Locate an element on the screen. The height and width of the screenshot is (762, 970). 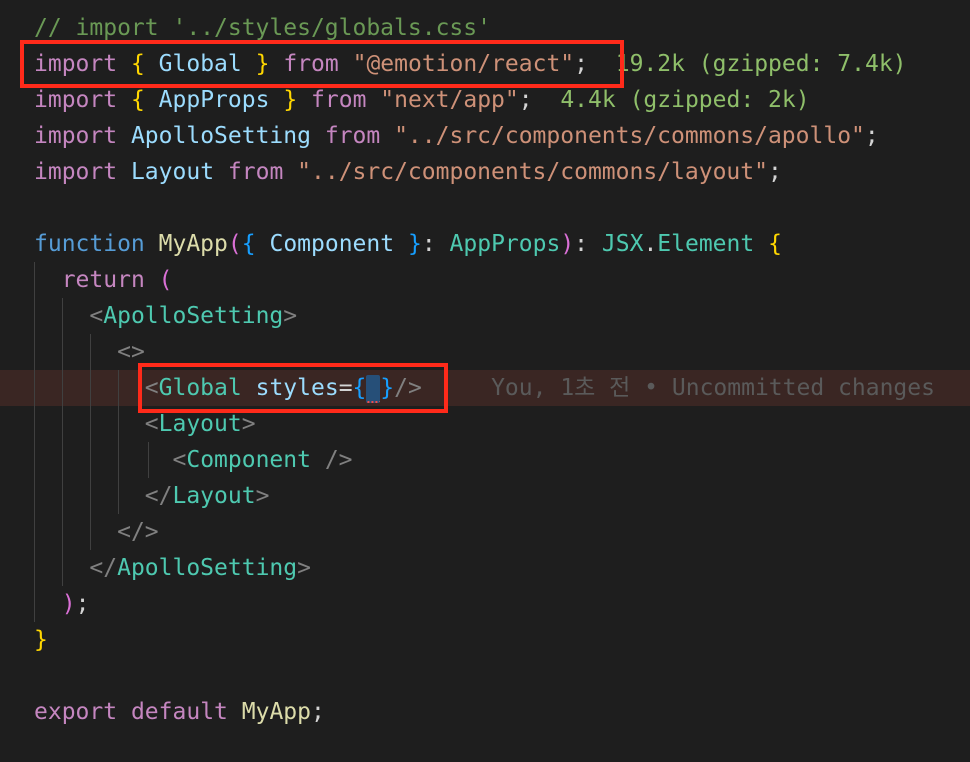
keyword-export: export is located at coordinates (76, 712).